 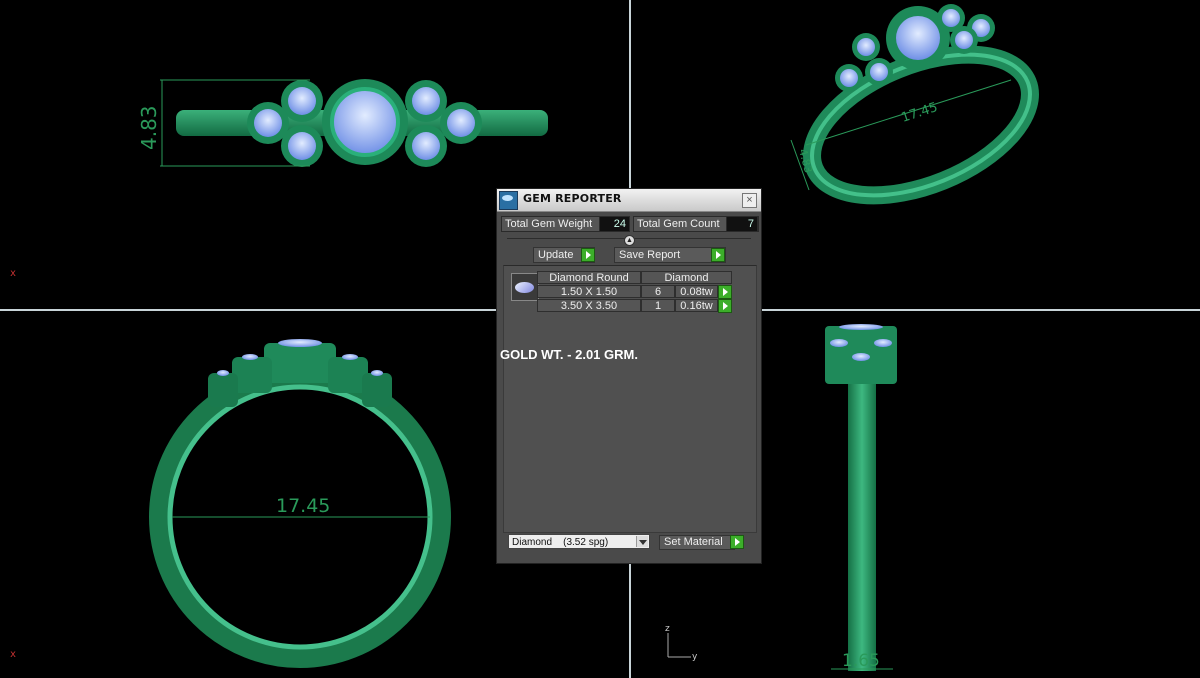 I want to click on ring-shank, so click(x=862, y=521).